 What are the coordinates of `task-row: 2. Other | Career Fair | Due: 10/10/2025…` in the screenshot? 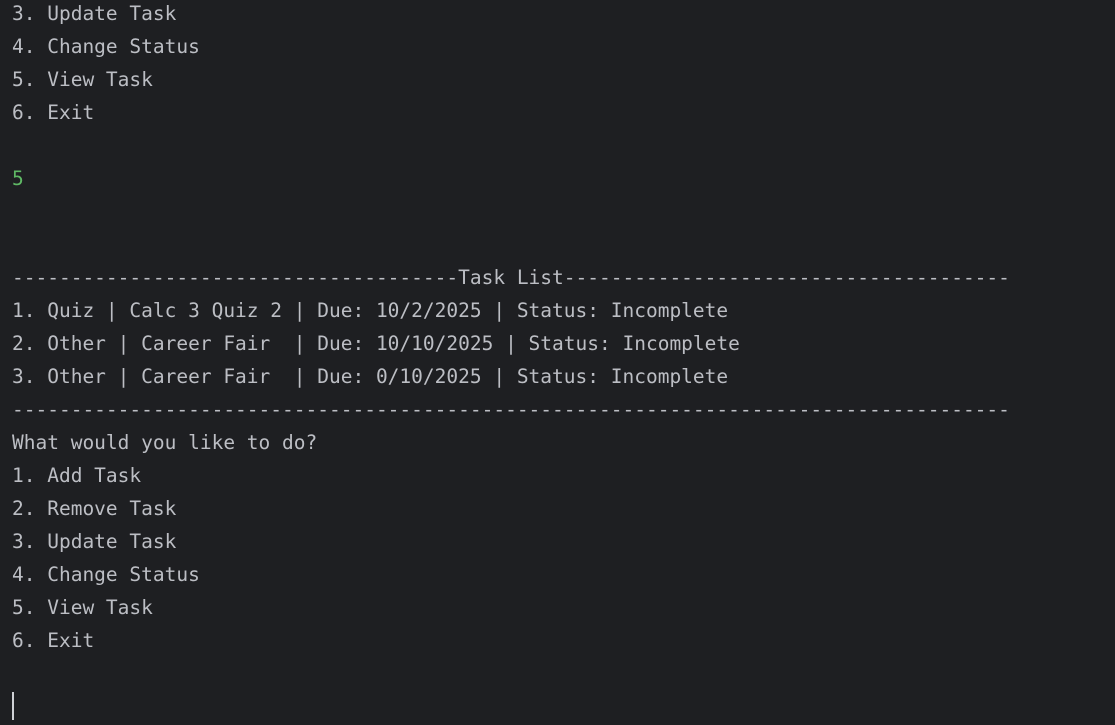 It's located at (376, 343).